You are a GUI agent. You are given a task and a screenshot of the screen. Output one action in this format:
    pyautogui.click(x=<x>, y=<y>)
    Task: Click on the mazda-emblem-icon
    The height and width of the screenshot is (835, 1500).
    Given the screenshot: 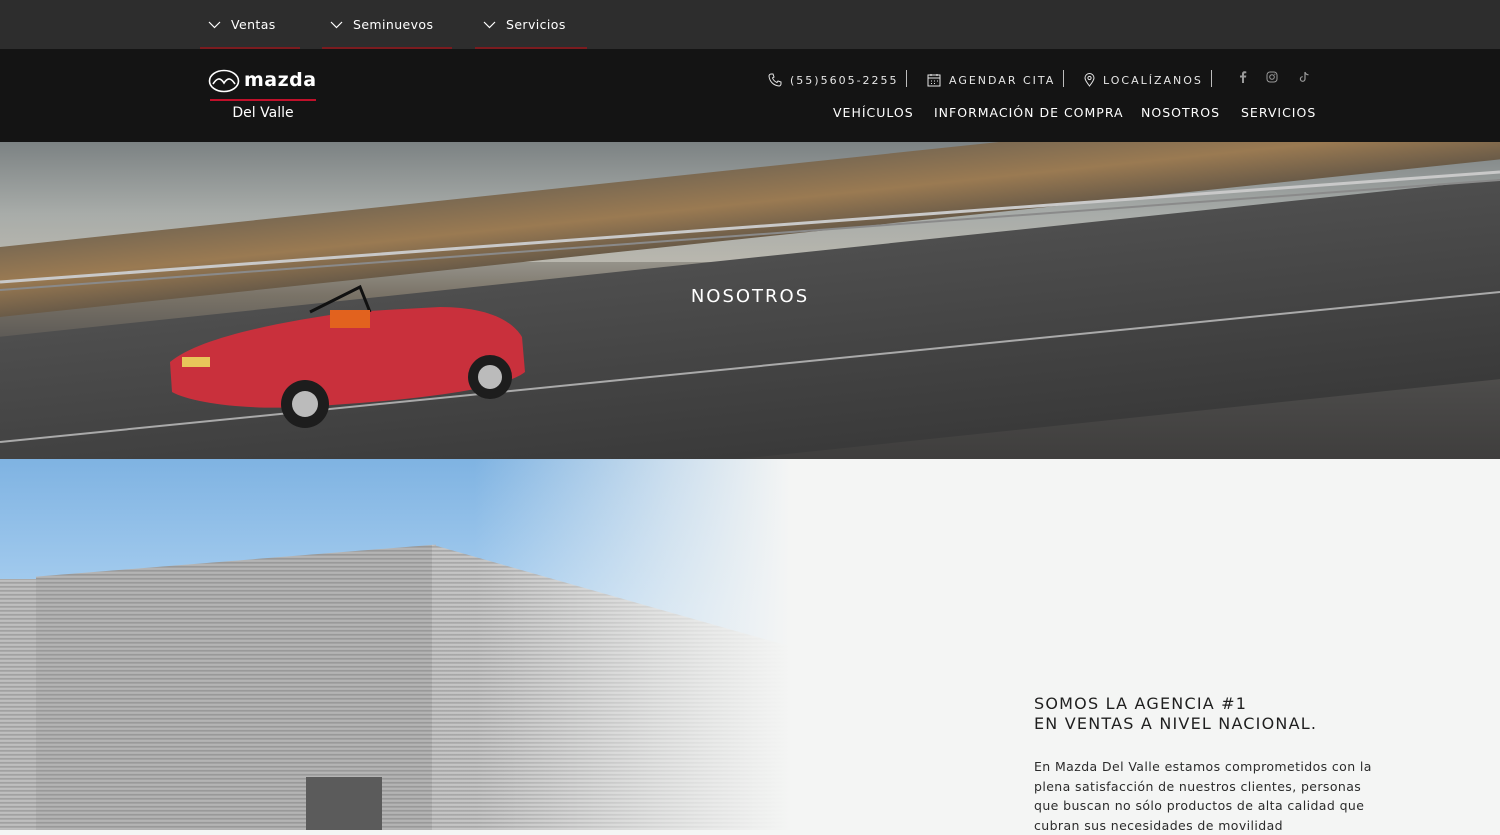 What is the action you would take?
    pyautogui.click(x=224, y=81)
    